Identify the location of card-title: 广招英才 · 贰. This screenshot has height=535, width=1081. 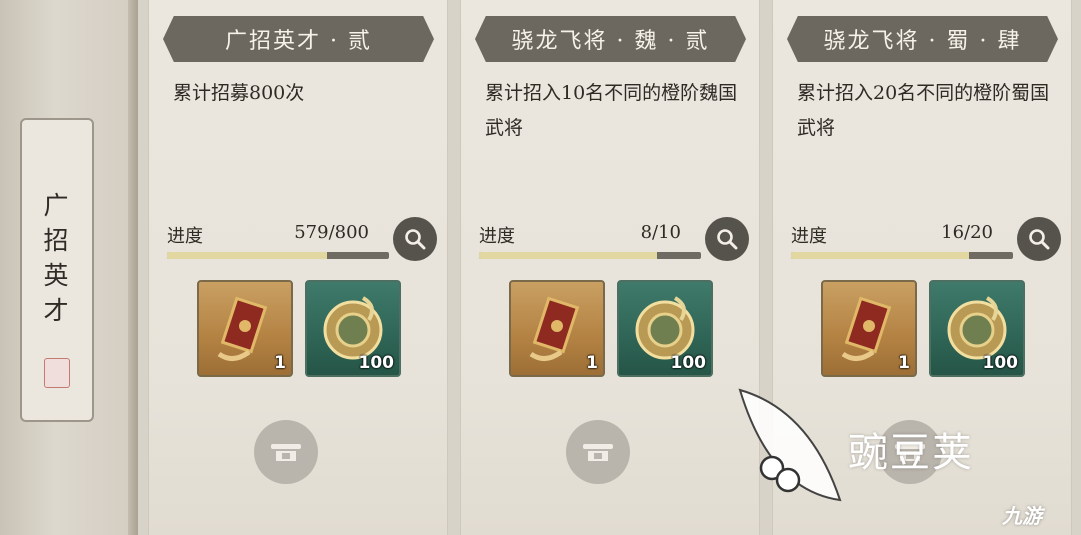
(298, 39).